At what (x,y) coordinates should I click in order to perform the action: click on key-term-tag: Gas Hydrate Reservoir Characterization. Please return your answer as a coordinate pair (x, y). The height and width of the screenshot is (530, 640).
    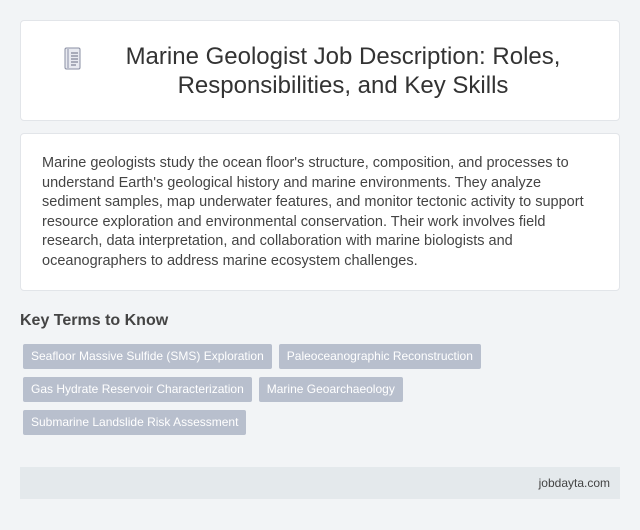
    Looking at the image, I should click on (137, 389).